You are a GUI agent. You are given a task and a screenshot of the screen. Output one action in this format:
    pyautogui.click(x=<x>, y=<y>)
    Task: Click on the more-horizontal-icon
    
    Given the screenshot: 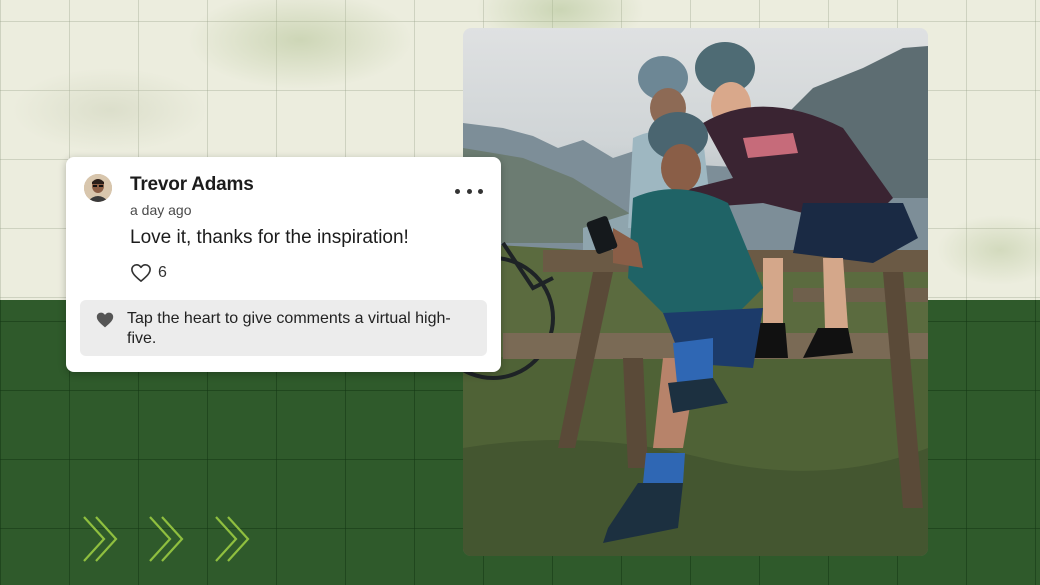 What is the action you would take?
    pyautogui.click(x=469, y=191)
    